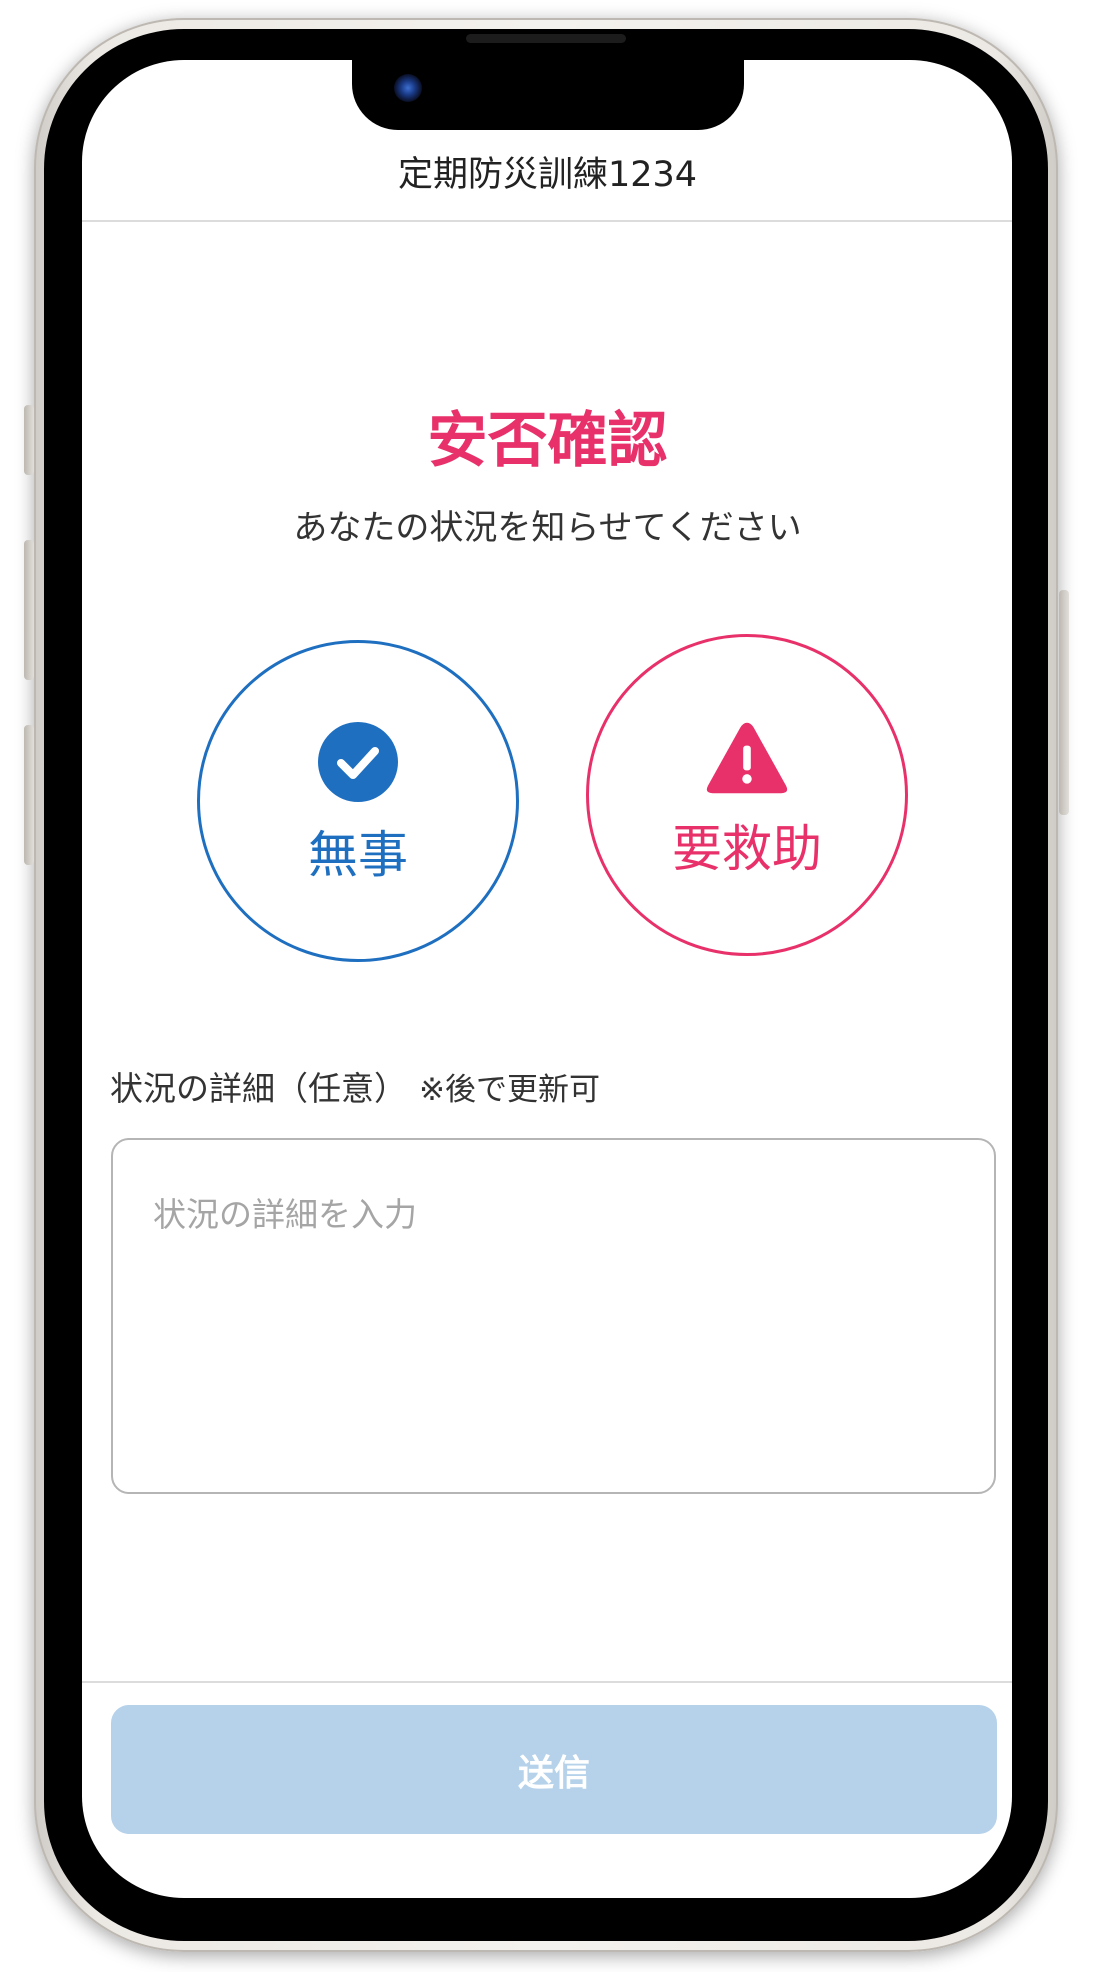 The height and width of the screenshot is (1972, 1095). Describe the element at coordinates (747, 795) in the screenshot. I see `rescue-option-button: 要救助` at that location.